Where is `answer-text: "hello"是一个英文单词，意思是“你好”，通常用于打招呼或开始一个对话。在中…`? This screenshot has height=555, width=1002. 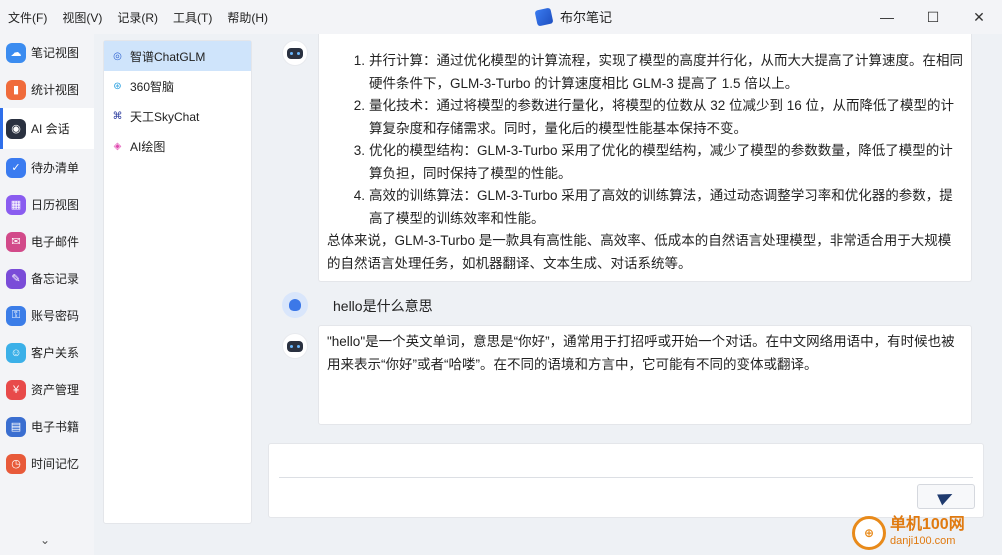
answer-text: "hello"是一个英文单词，意思是“你好”，通常用于打招呼或开始一个对话。在中… is located at coordinates (641, 353).